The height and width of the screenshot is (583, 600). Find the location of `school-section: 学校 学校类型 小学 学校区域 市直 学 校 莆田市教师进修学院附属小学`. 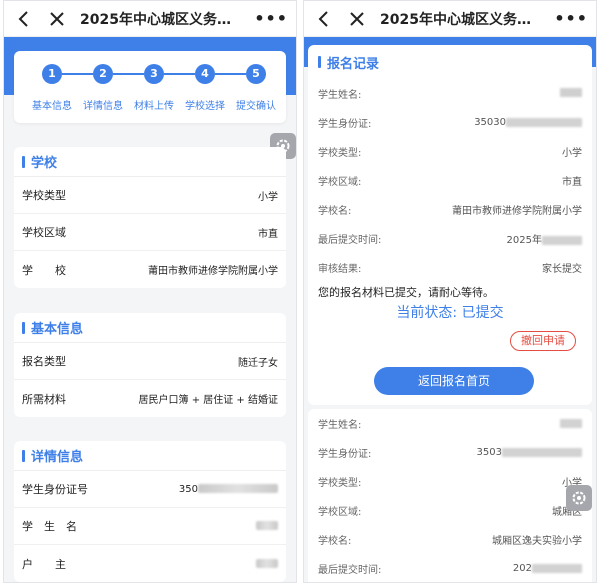

school-section: 学校 学校类型 小学 学校区域 市直 学 校 莆田市教师进修学院附属小学 is located at coordinates (150, 217).